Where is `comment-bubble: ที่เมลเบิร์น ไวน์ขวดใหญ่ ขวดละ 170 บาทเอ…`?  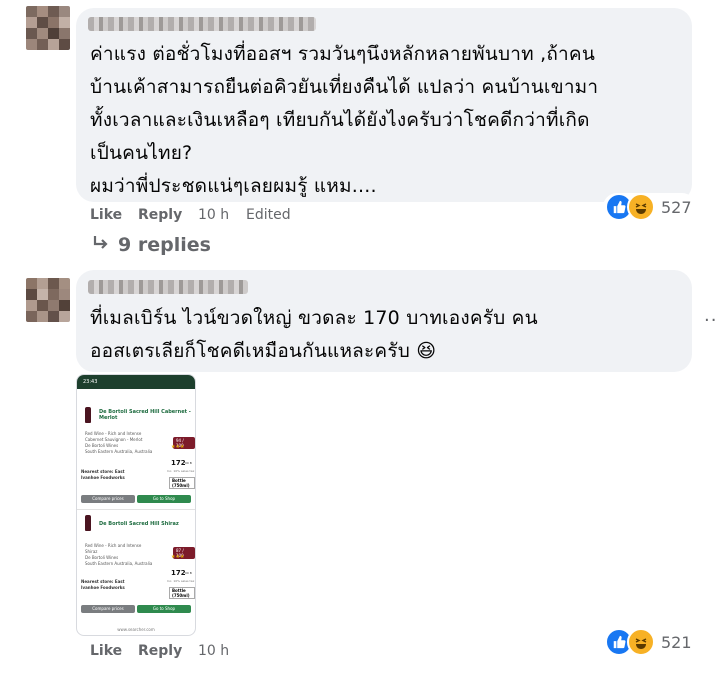
comment-bubble: ที่เมลเบิร์น ไวน์ขวดใหญ่ ขวดละ 170 บาทเอ… is located at coordinates (384, 321).